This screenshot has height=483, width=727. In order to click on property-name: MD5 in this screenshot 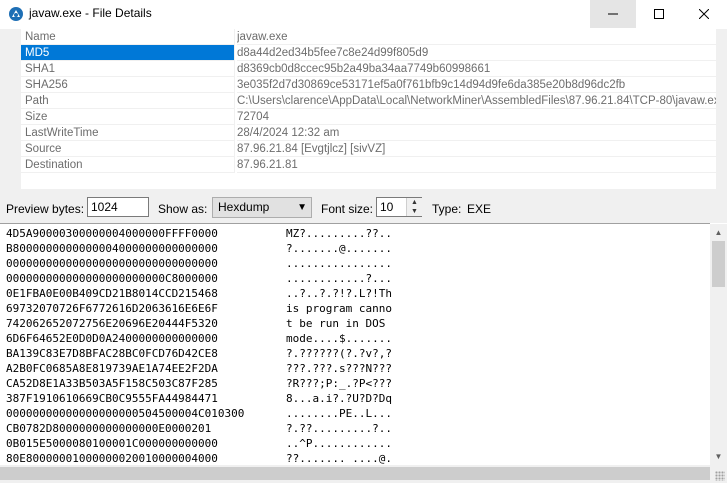, I will do `click(128, 53)`.